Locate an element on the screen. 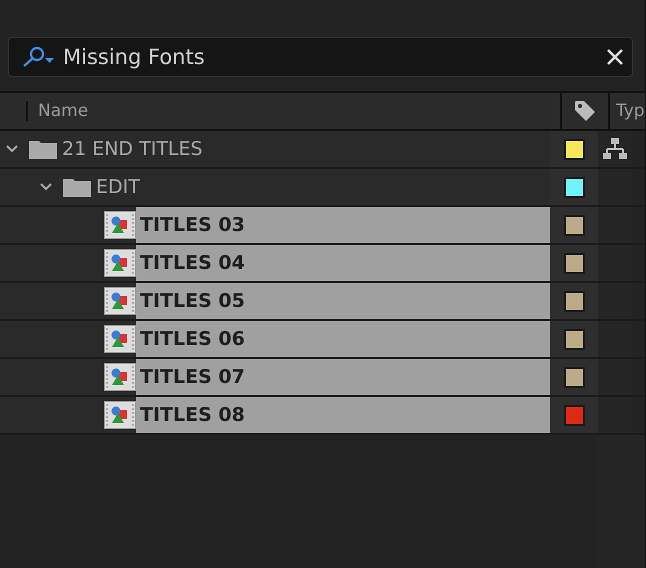  item-name: TITLES 05 is located at coordinates (343, 301).